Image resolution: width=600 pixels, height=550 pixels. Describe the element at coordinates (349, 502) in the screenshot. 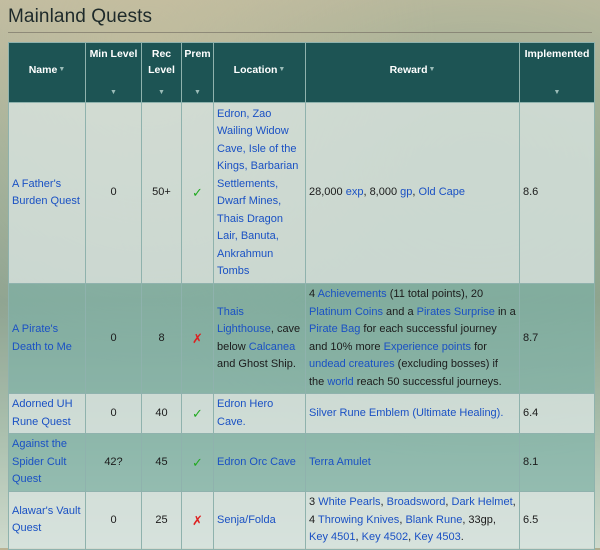

I see `reward-link: White Pearls` at that location.